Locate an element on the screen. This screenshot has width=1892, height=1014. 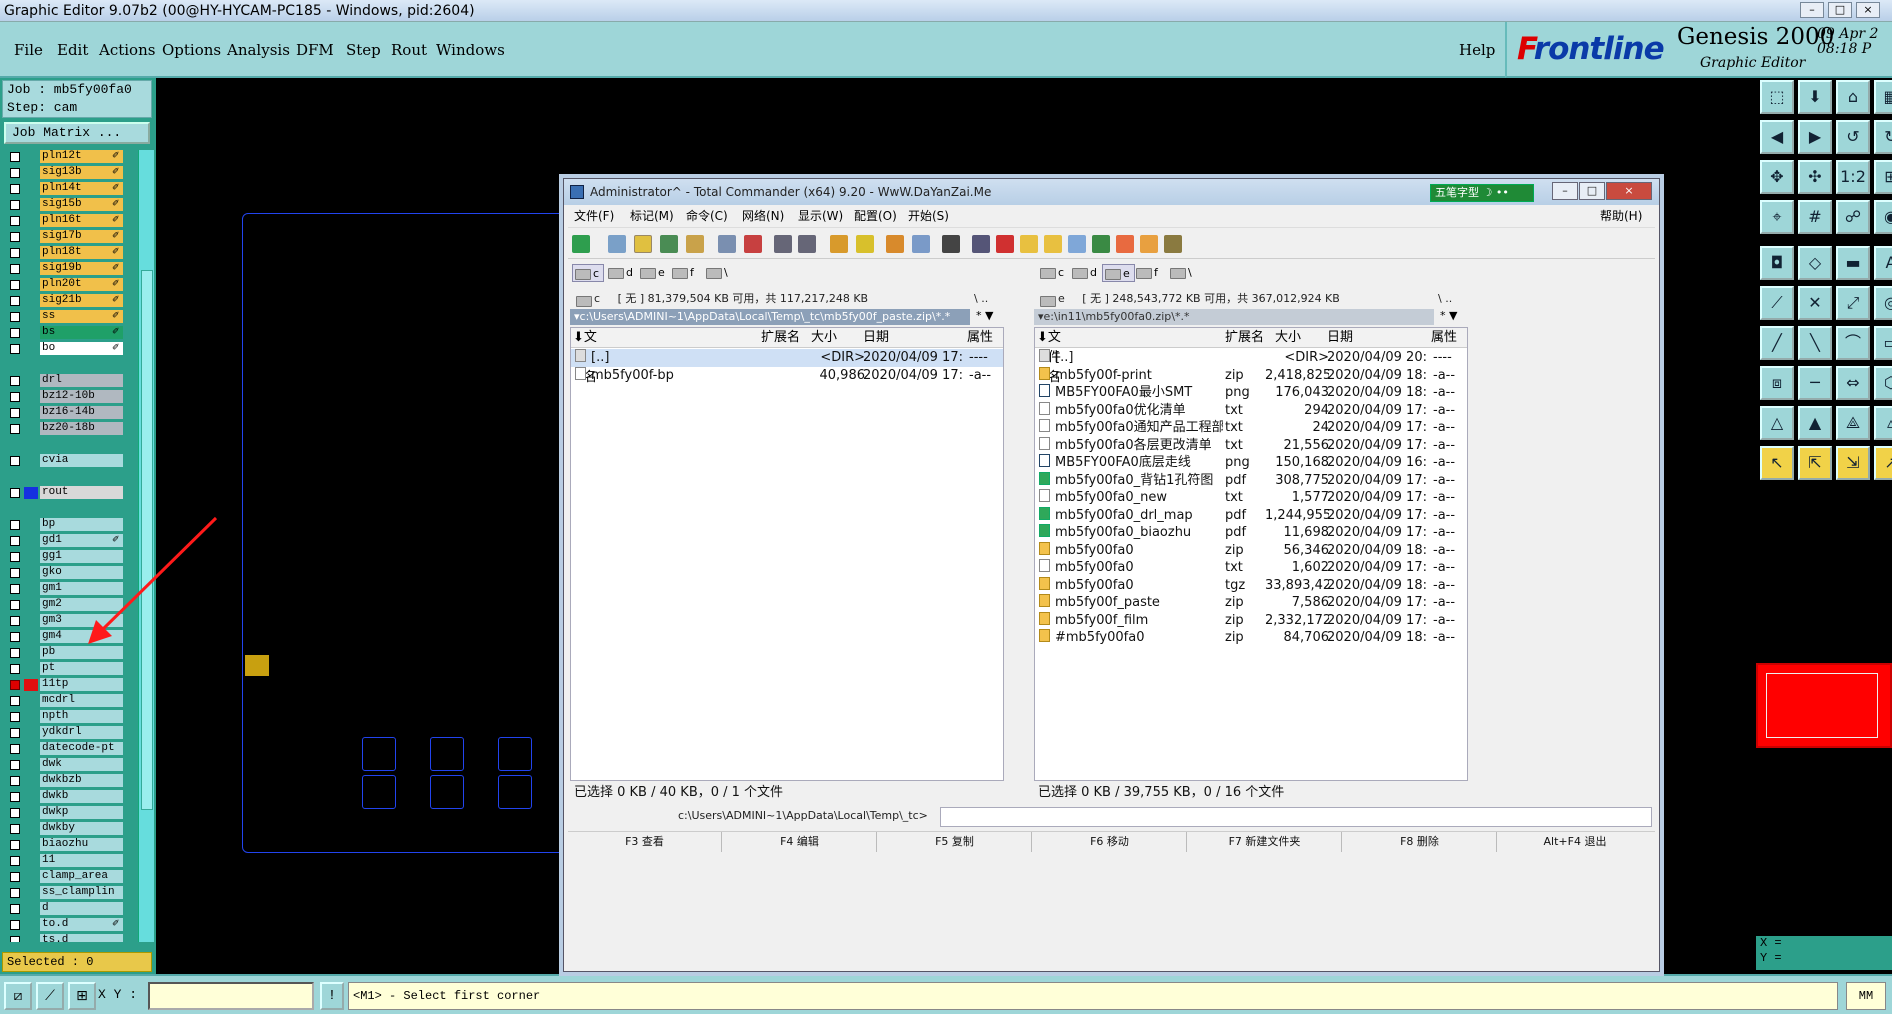
minimize-button: – is located at coordinates (1812, 10).